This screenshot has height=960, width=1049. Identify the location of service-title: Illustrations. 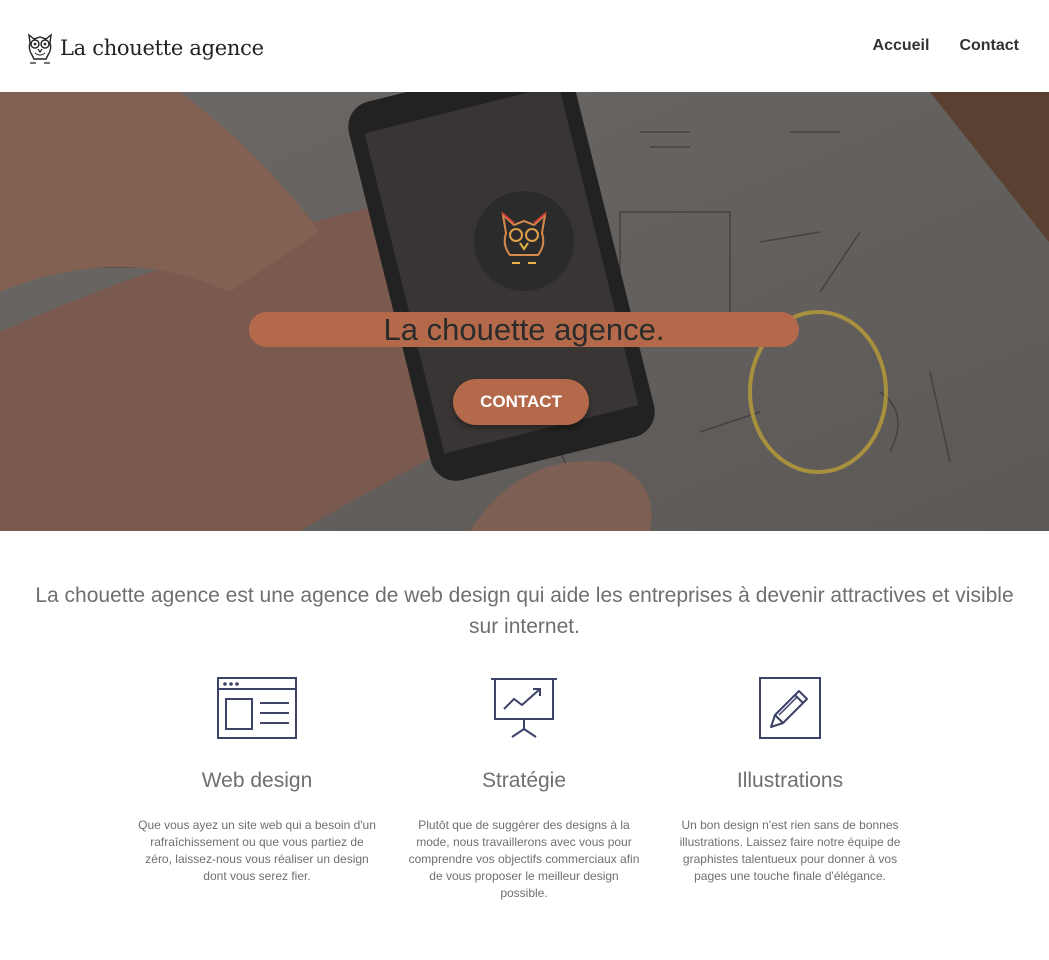
(790, 780).